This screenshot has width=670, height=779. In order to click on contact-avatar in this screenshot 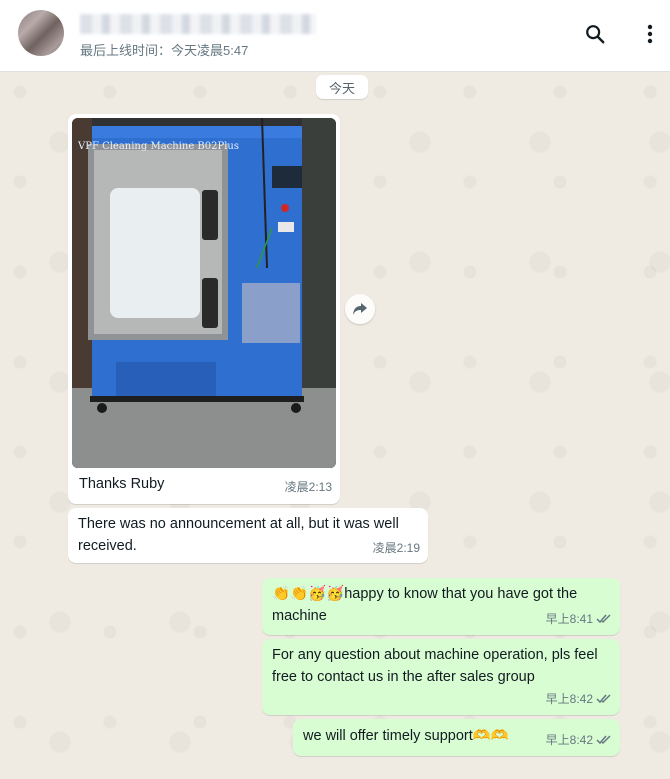, I will do `click(41, 33)`.